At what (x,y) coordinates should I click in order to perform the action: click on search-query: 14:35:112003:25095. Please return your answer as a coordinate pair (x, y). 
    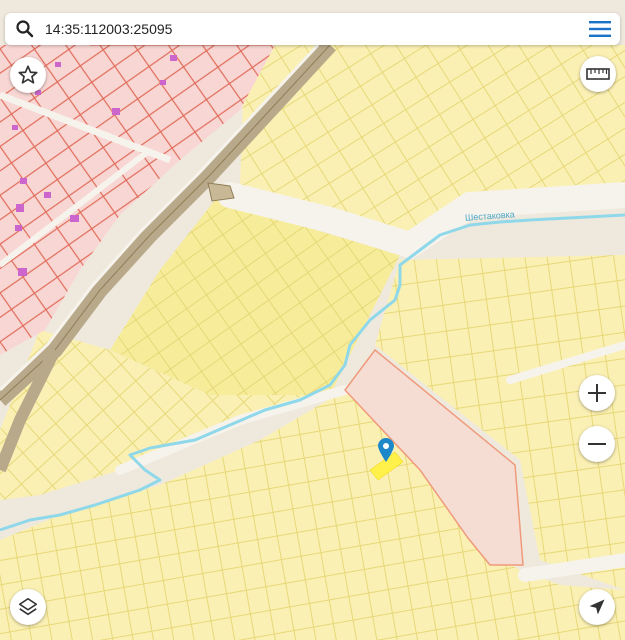
    Looking at the image, I should click on (312, 29).